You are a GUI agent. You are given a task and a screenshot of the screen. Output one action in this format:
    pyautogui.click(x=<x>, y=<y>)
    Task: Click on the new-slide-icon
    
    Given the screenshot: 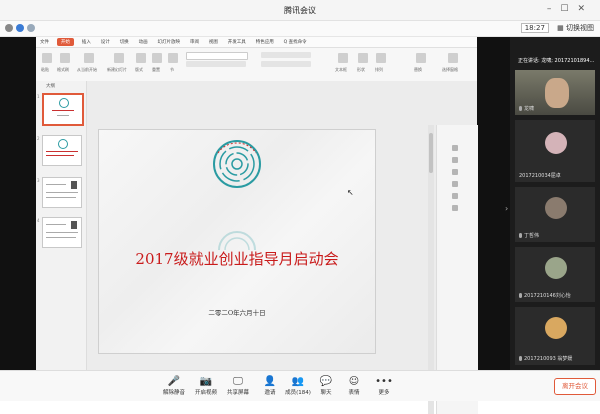 What is the action you would take?
    pyautogui.click(x=119, y=58)
    